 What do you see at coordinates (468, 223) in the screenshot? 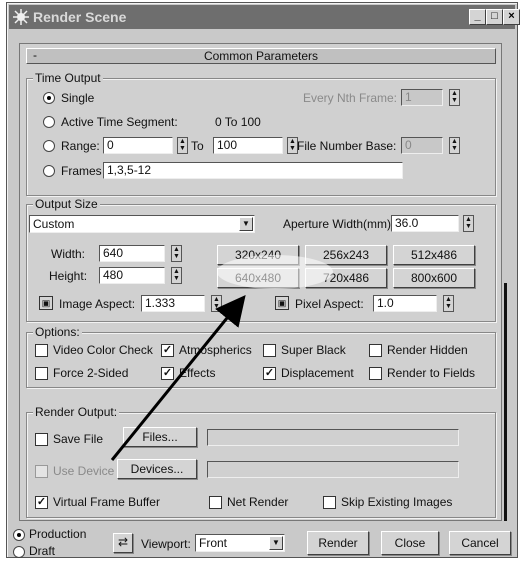
I see `aperture-width-spinner: ▲ ▼` at bounding box center [468, 223].